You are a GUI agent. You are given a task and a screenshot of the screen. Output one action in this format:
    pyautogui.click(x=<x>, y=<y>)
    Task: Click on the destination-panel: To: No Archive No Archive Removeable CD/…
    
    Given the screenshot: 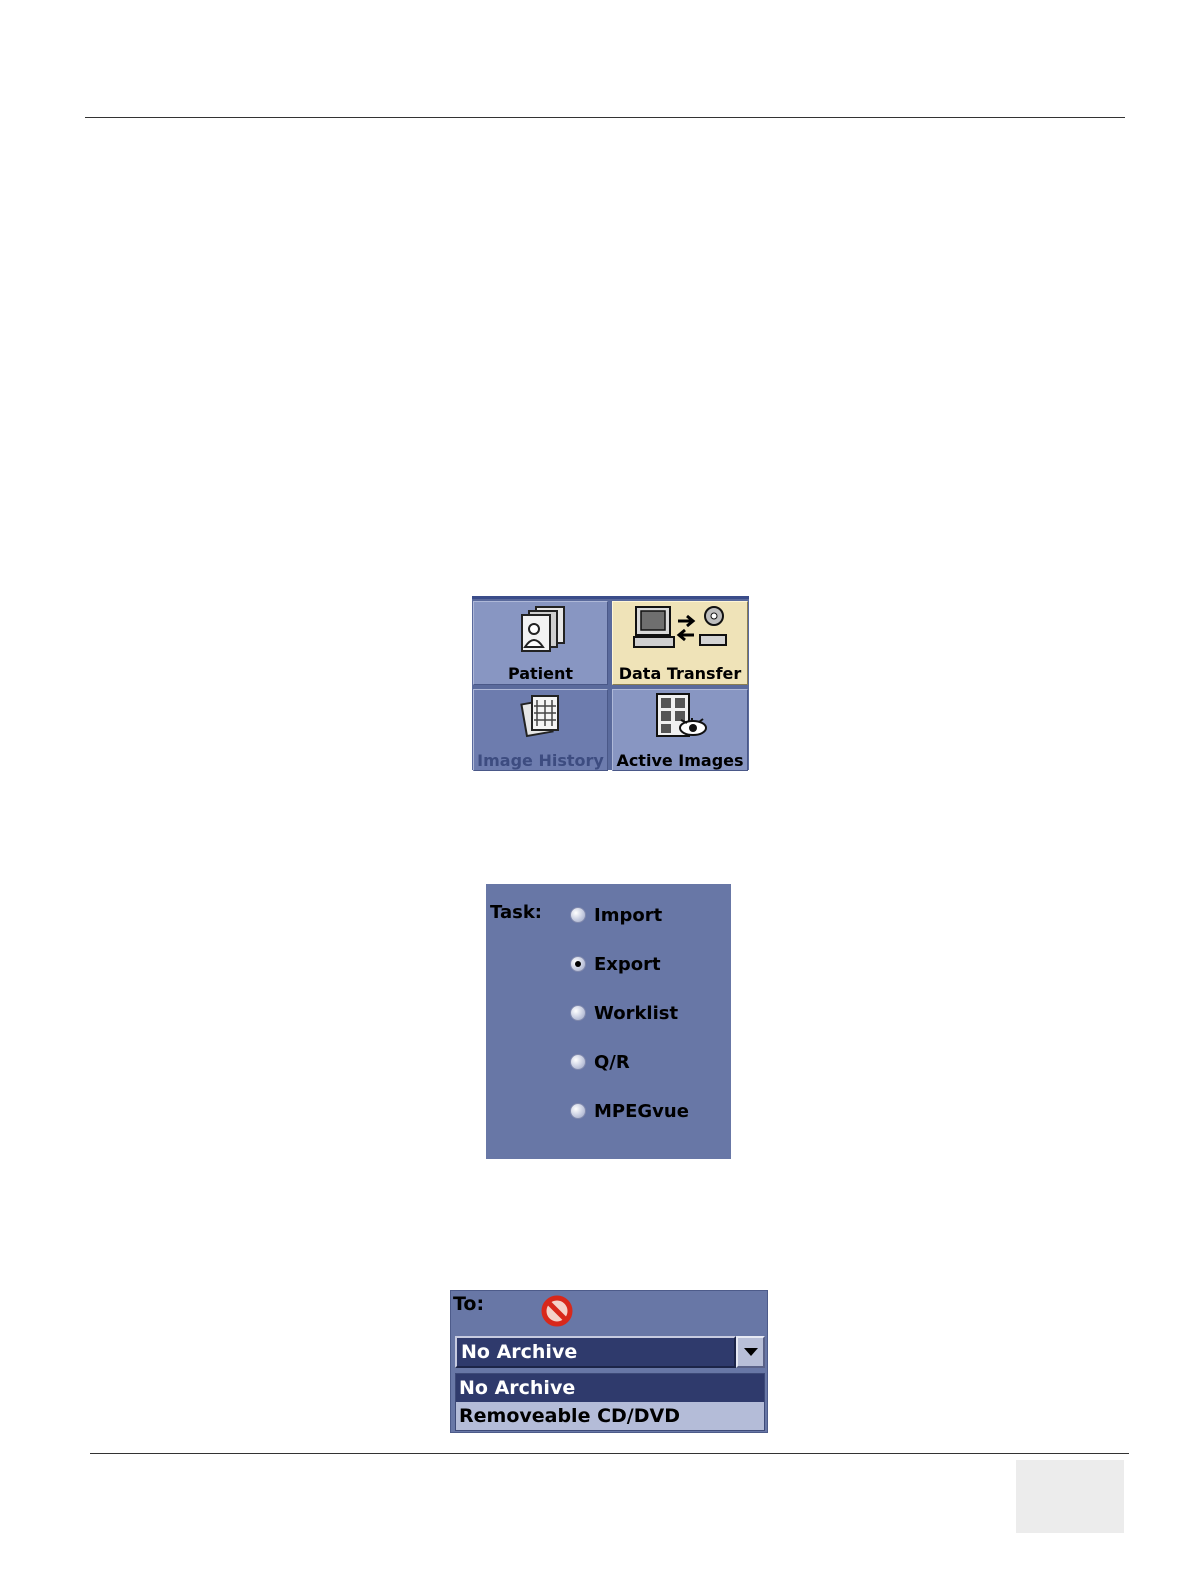 What is the action you would take?
    pyautogui.click(x=609, y=1361)
    